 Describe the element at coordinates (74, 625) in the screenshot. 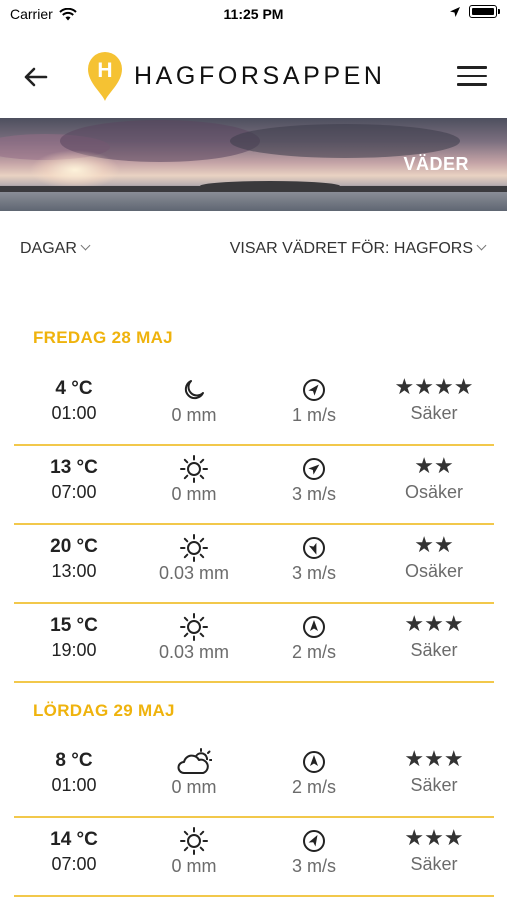

I see `temperature: 15 °C` at that location.